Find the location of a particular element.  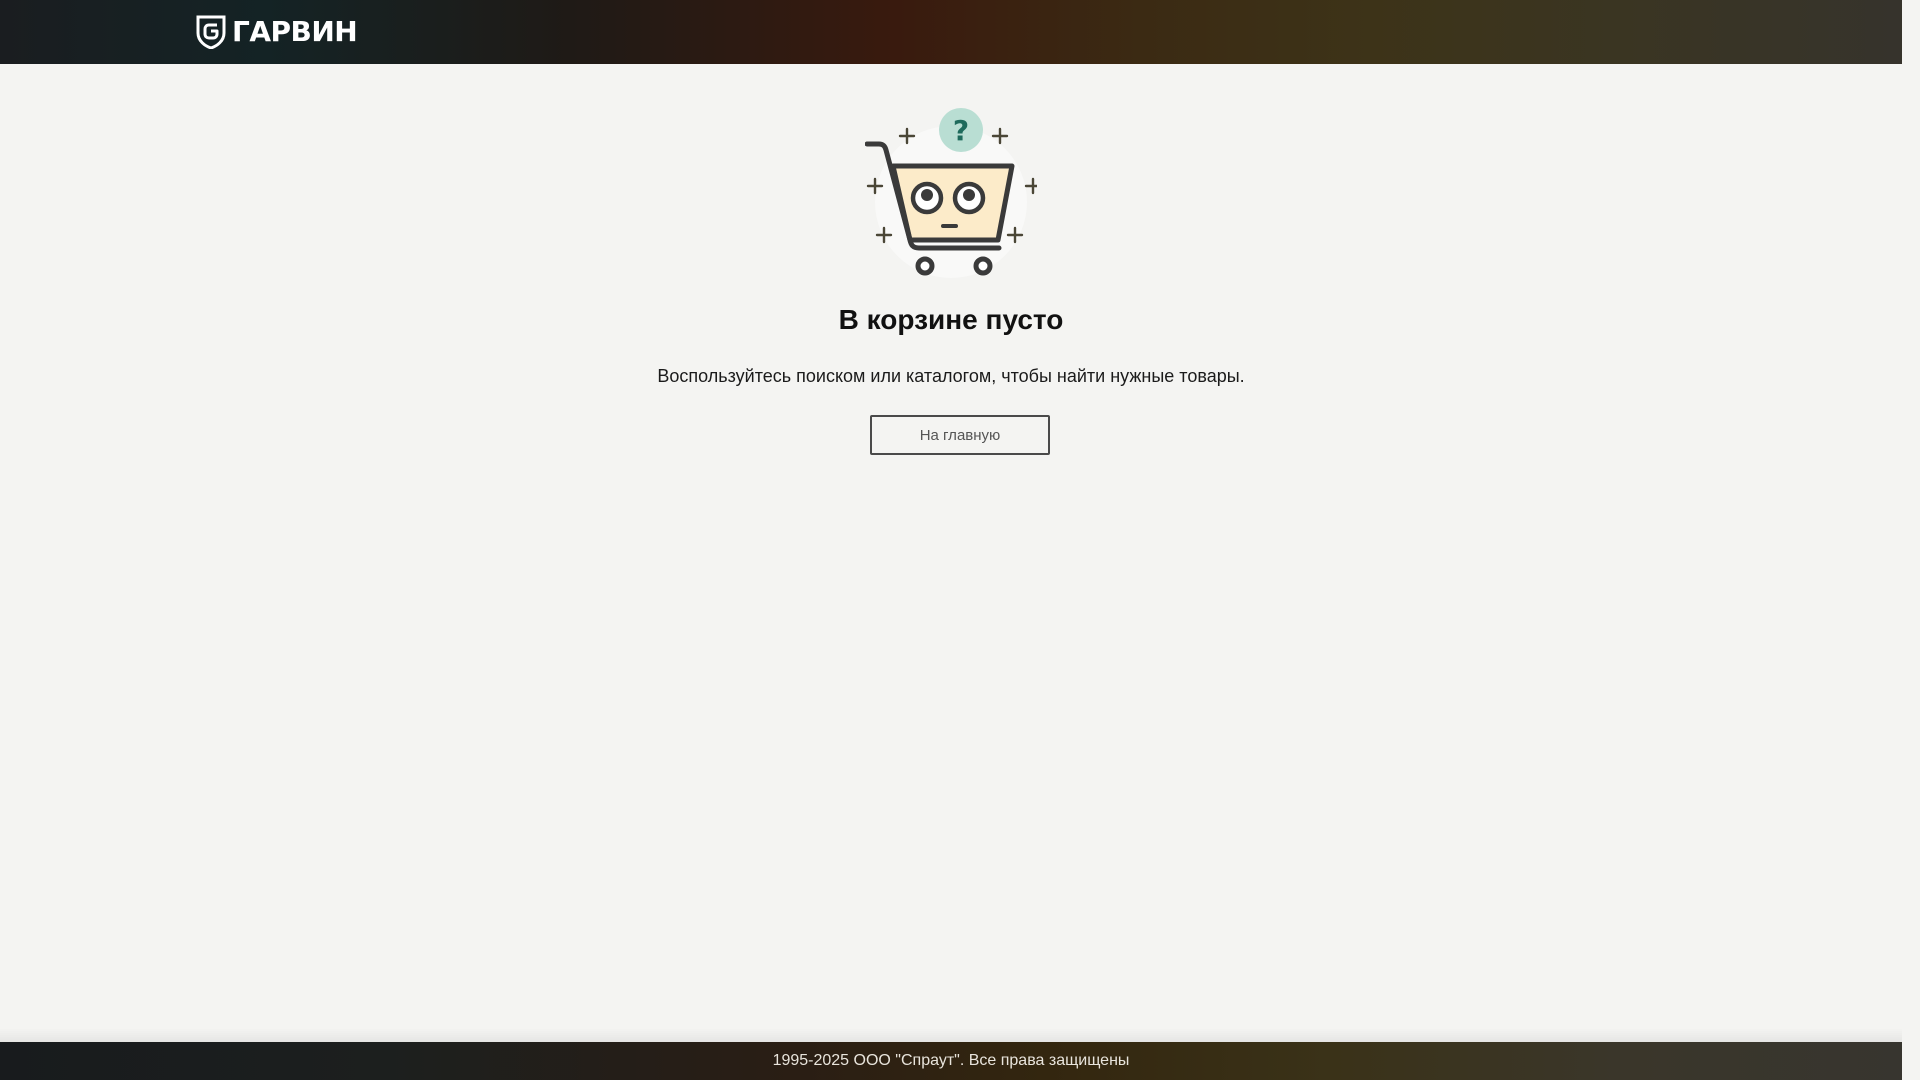

logo-text: ГАРВИН is located at coordinates (295, 31).